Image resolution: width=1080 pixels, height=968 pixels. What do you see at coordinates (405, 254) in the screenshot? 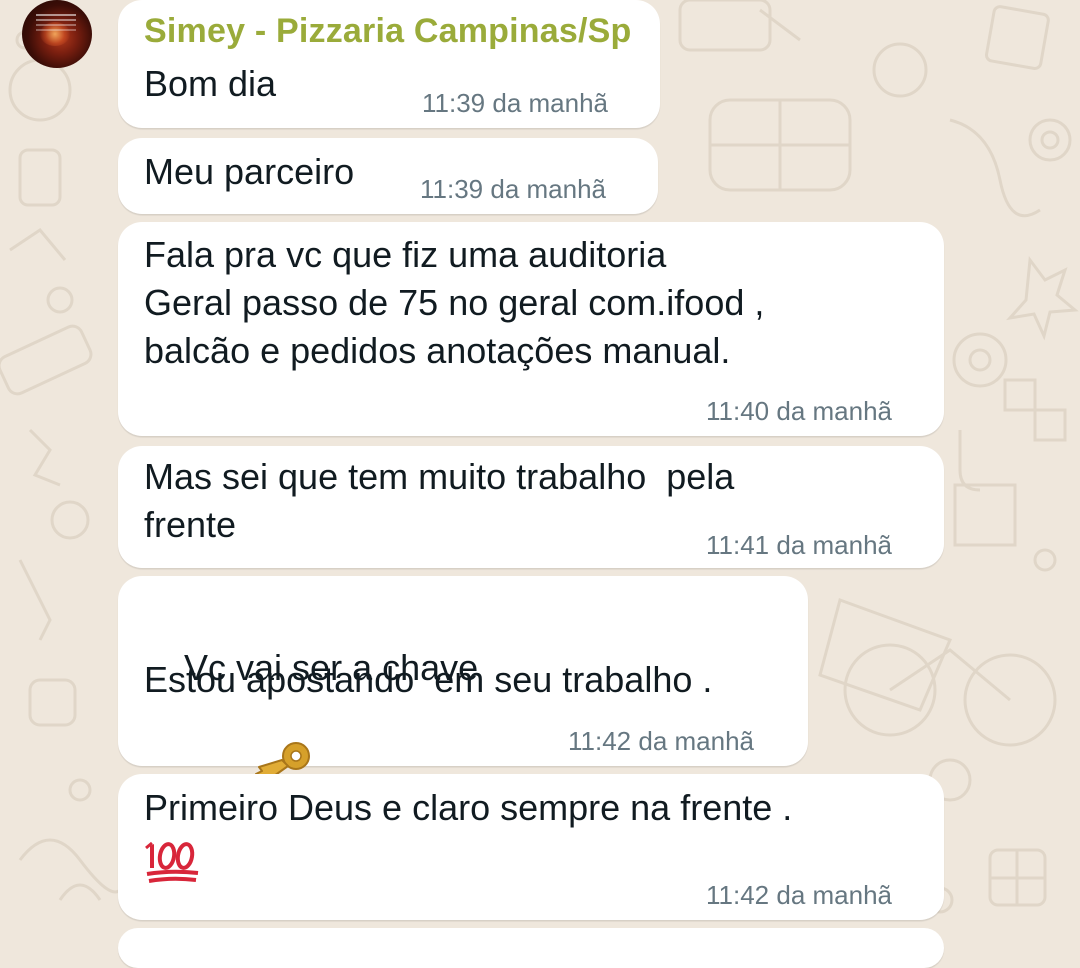
I see `message-text-line: Fala pra vc que fiz uma auditoria` at bounding box center [405, 254].